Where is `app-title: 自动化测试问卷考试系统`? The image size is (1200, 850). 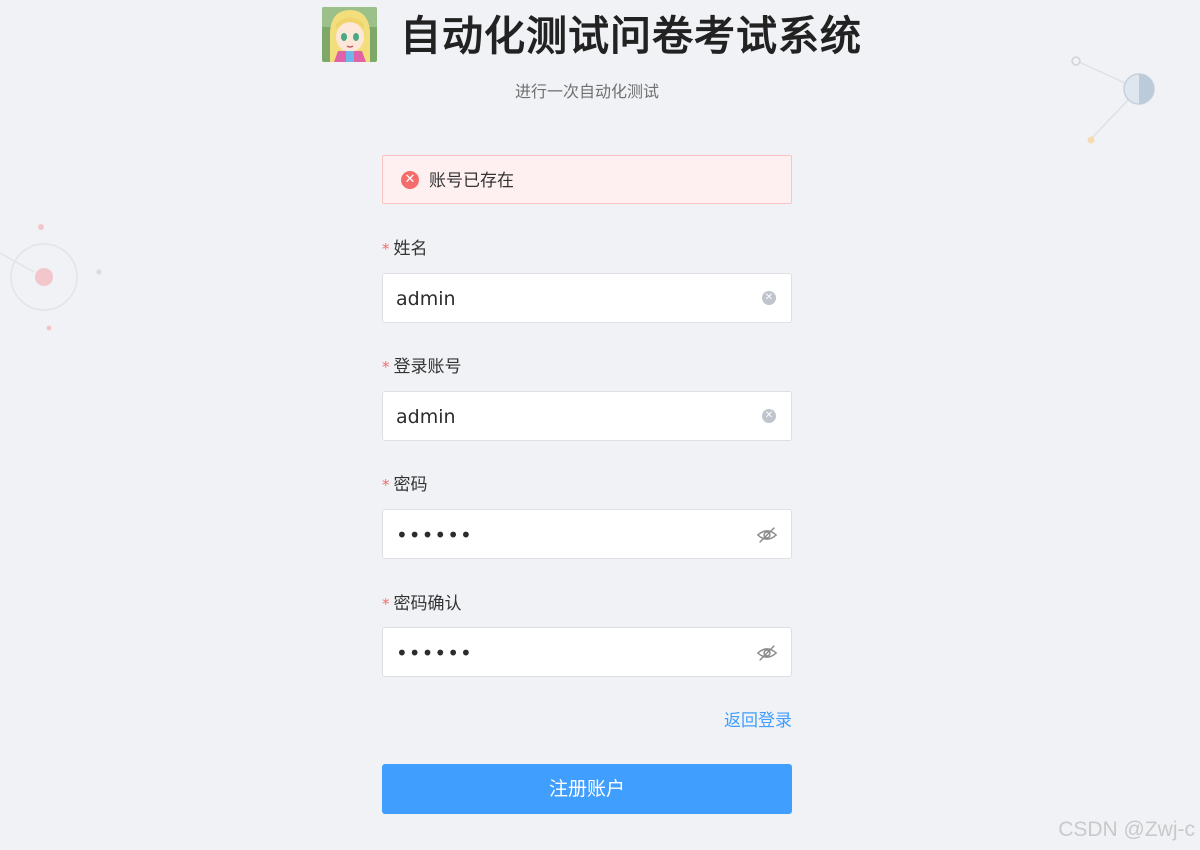 app-title: 自动化测试问卷考试系统 is located at coordinates (631, 36).